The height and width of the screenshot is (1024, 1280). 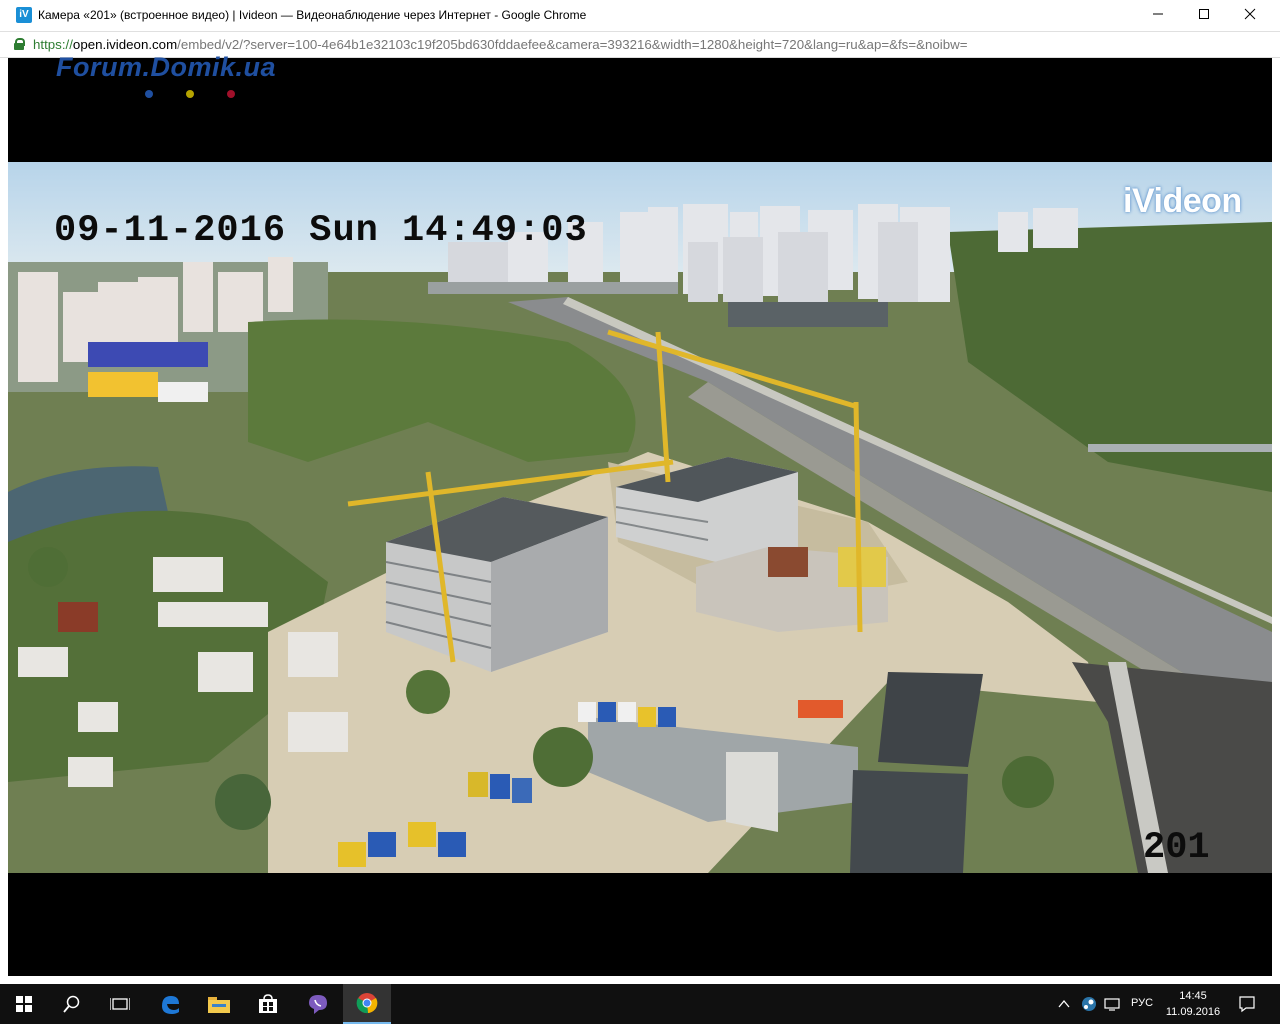 I want to click on chrome-icon, so click(x=367, y=1003).